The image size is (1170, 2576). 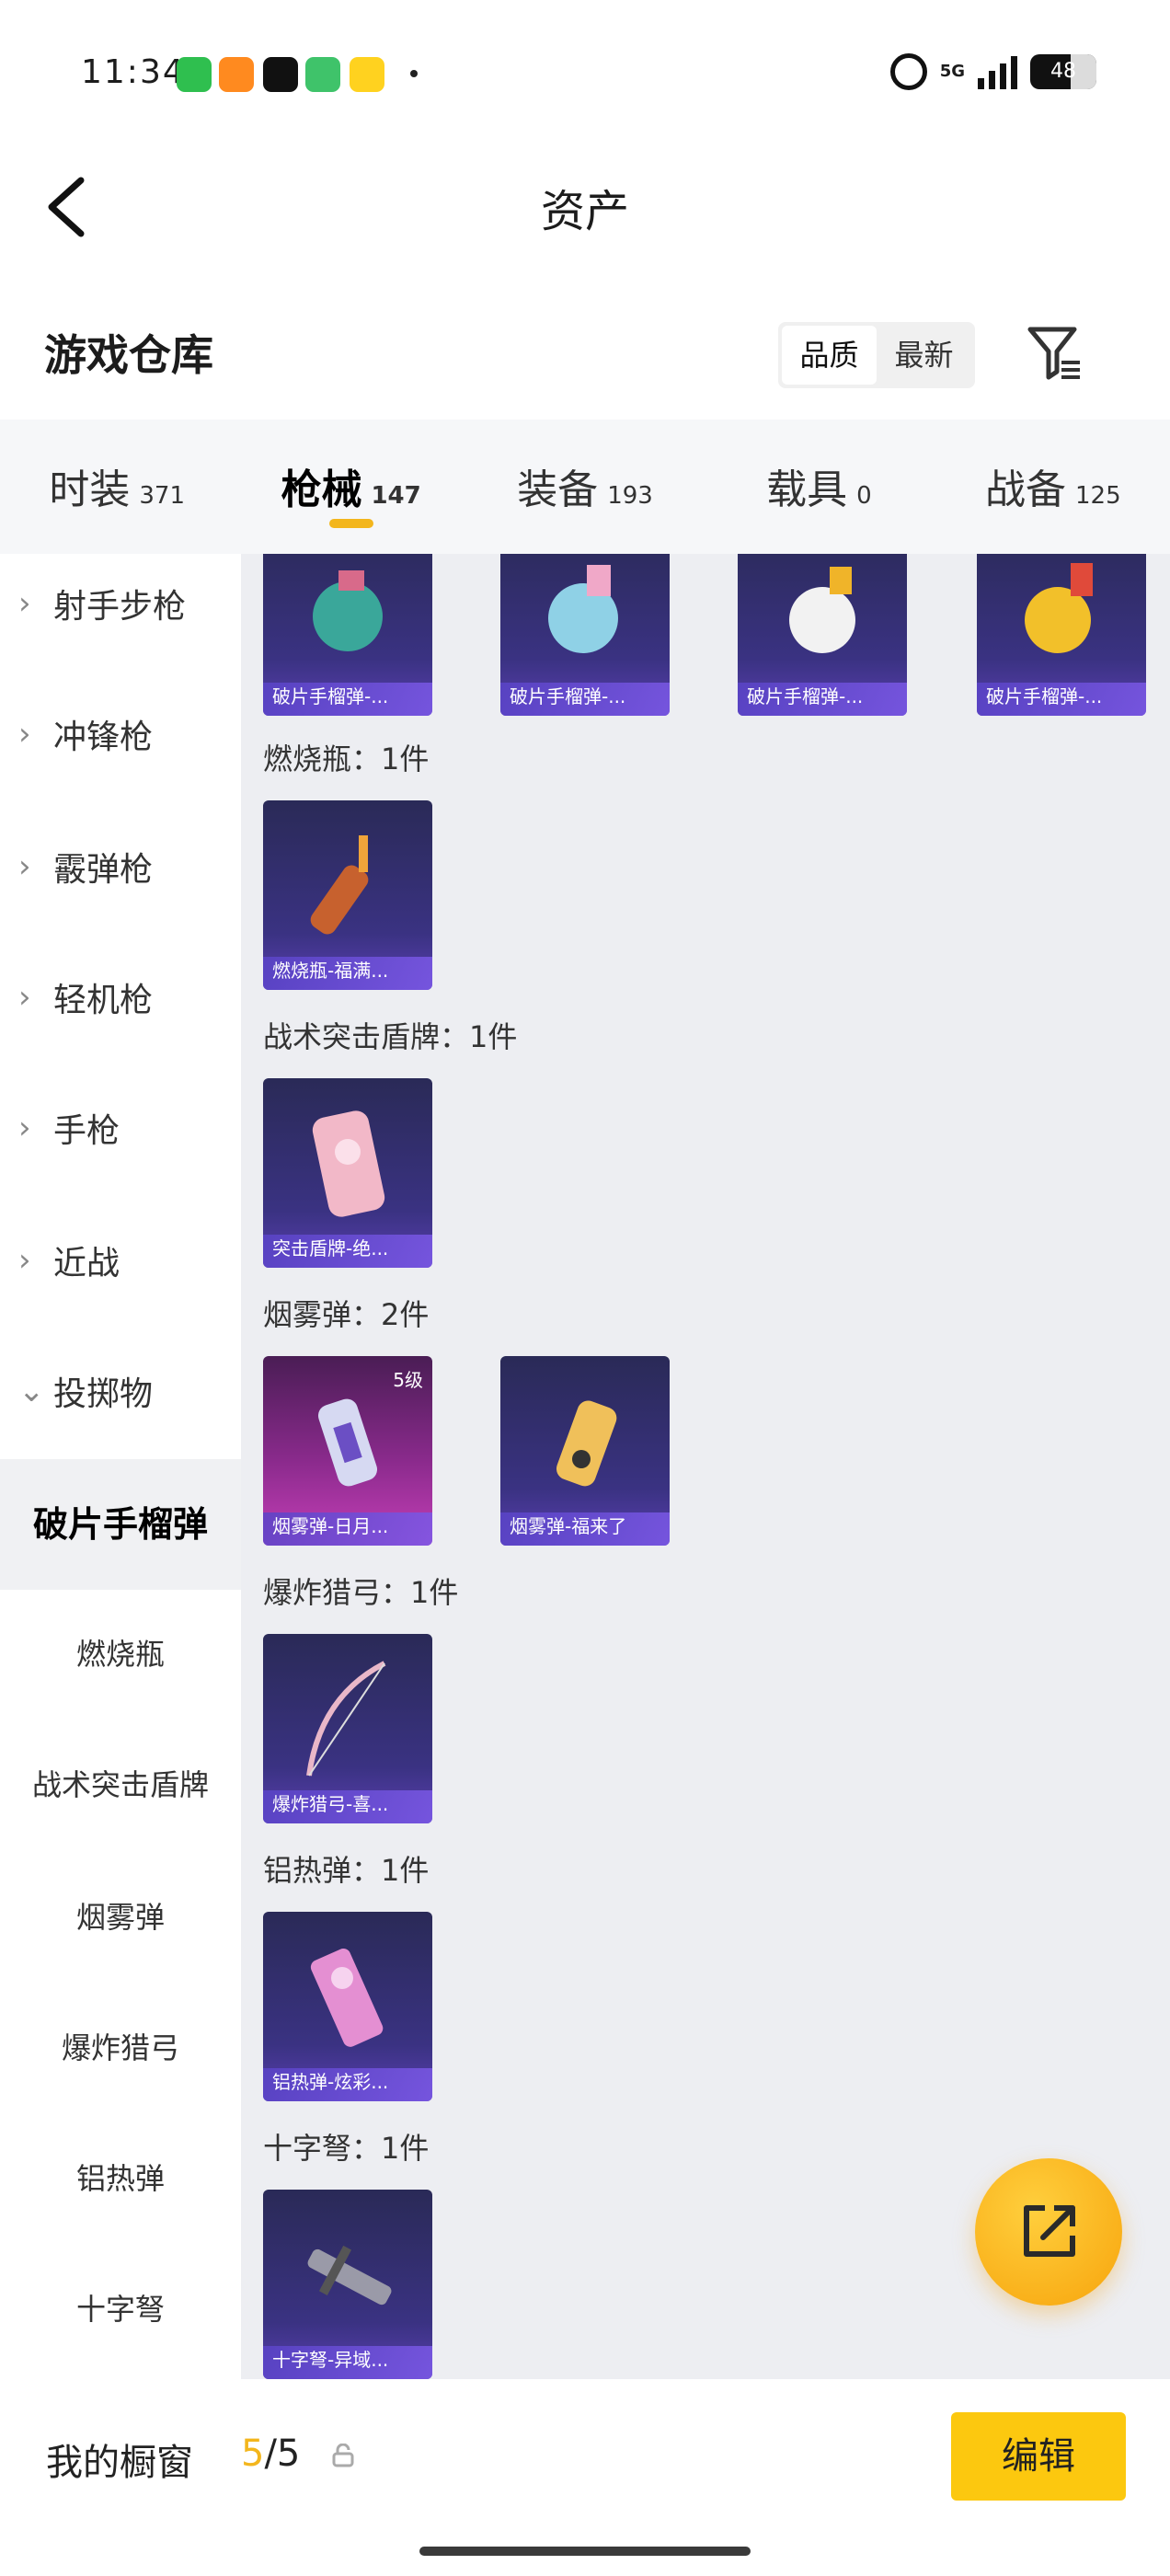 What do you see at coordinates (807, 490) in the screenshot?
I see `tab-label: 载具` at bounding box center [807, 490].